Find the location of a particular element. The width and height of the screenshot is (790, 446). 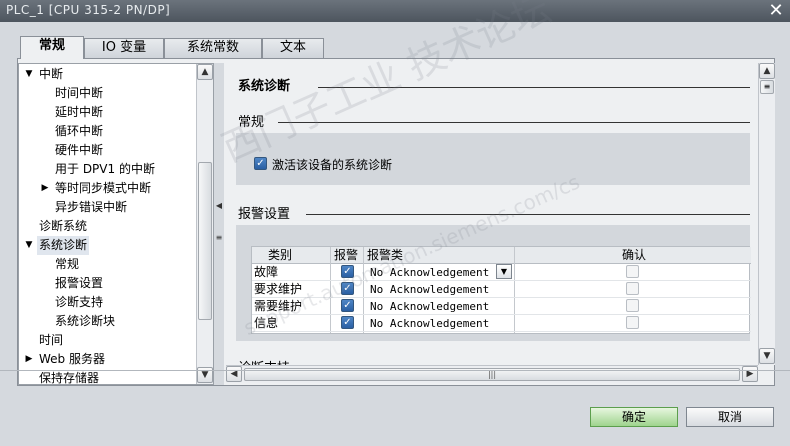

tab-io-tags: IO 变量 is located at coordinates (124, 48).